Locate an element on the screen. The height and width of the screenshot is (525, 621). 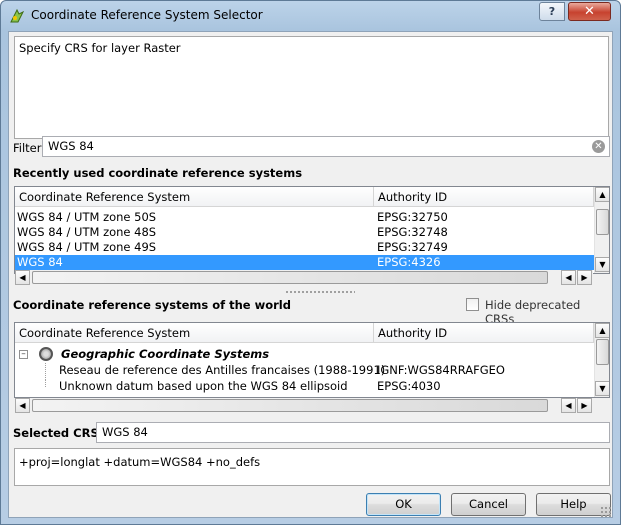
context-help-button: ? is located at coordinates (552, 11).